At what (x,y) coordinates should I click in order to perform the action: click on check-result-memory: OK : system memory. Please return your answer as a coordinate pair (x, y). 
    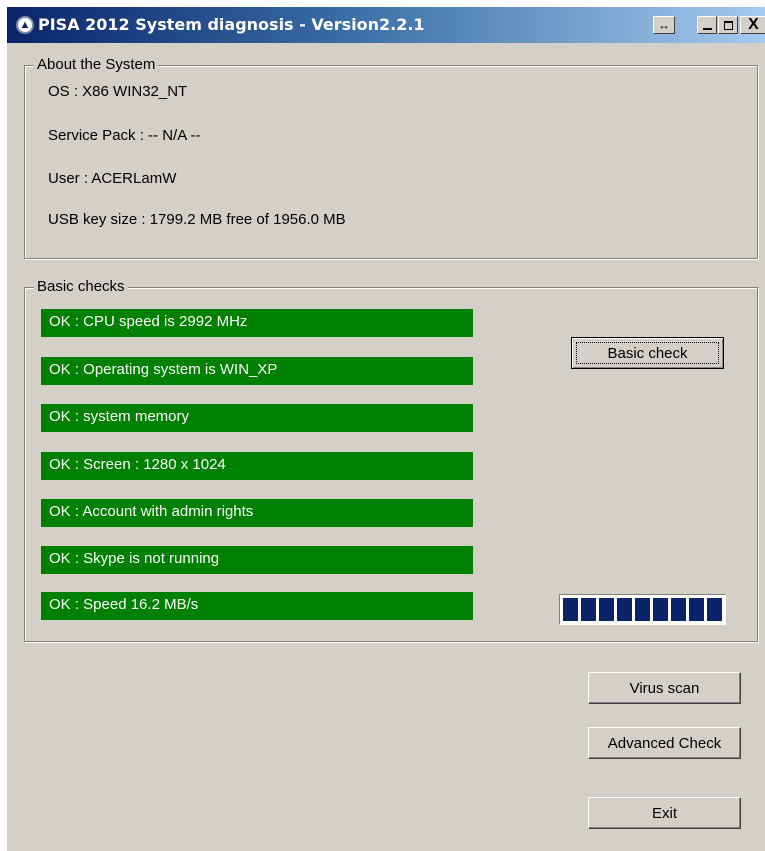
    Looking at the image, I should click on (257, 418).